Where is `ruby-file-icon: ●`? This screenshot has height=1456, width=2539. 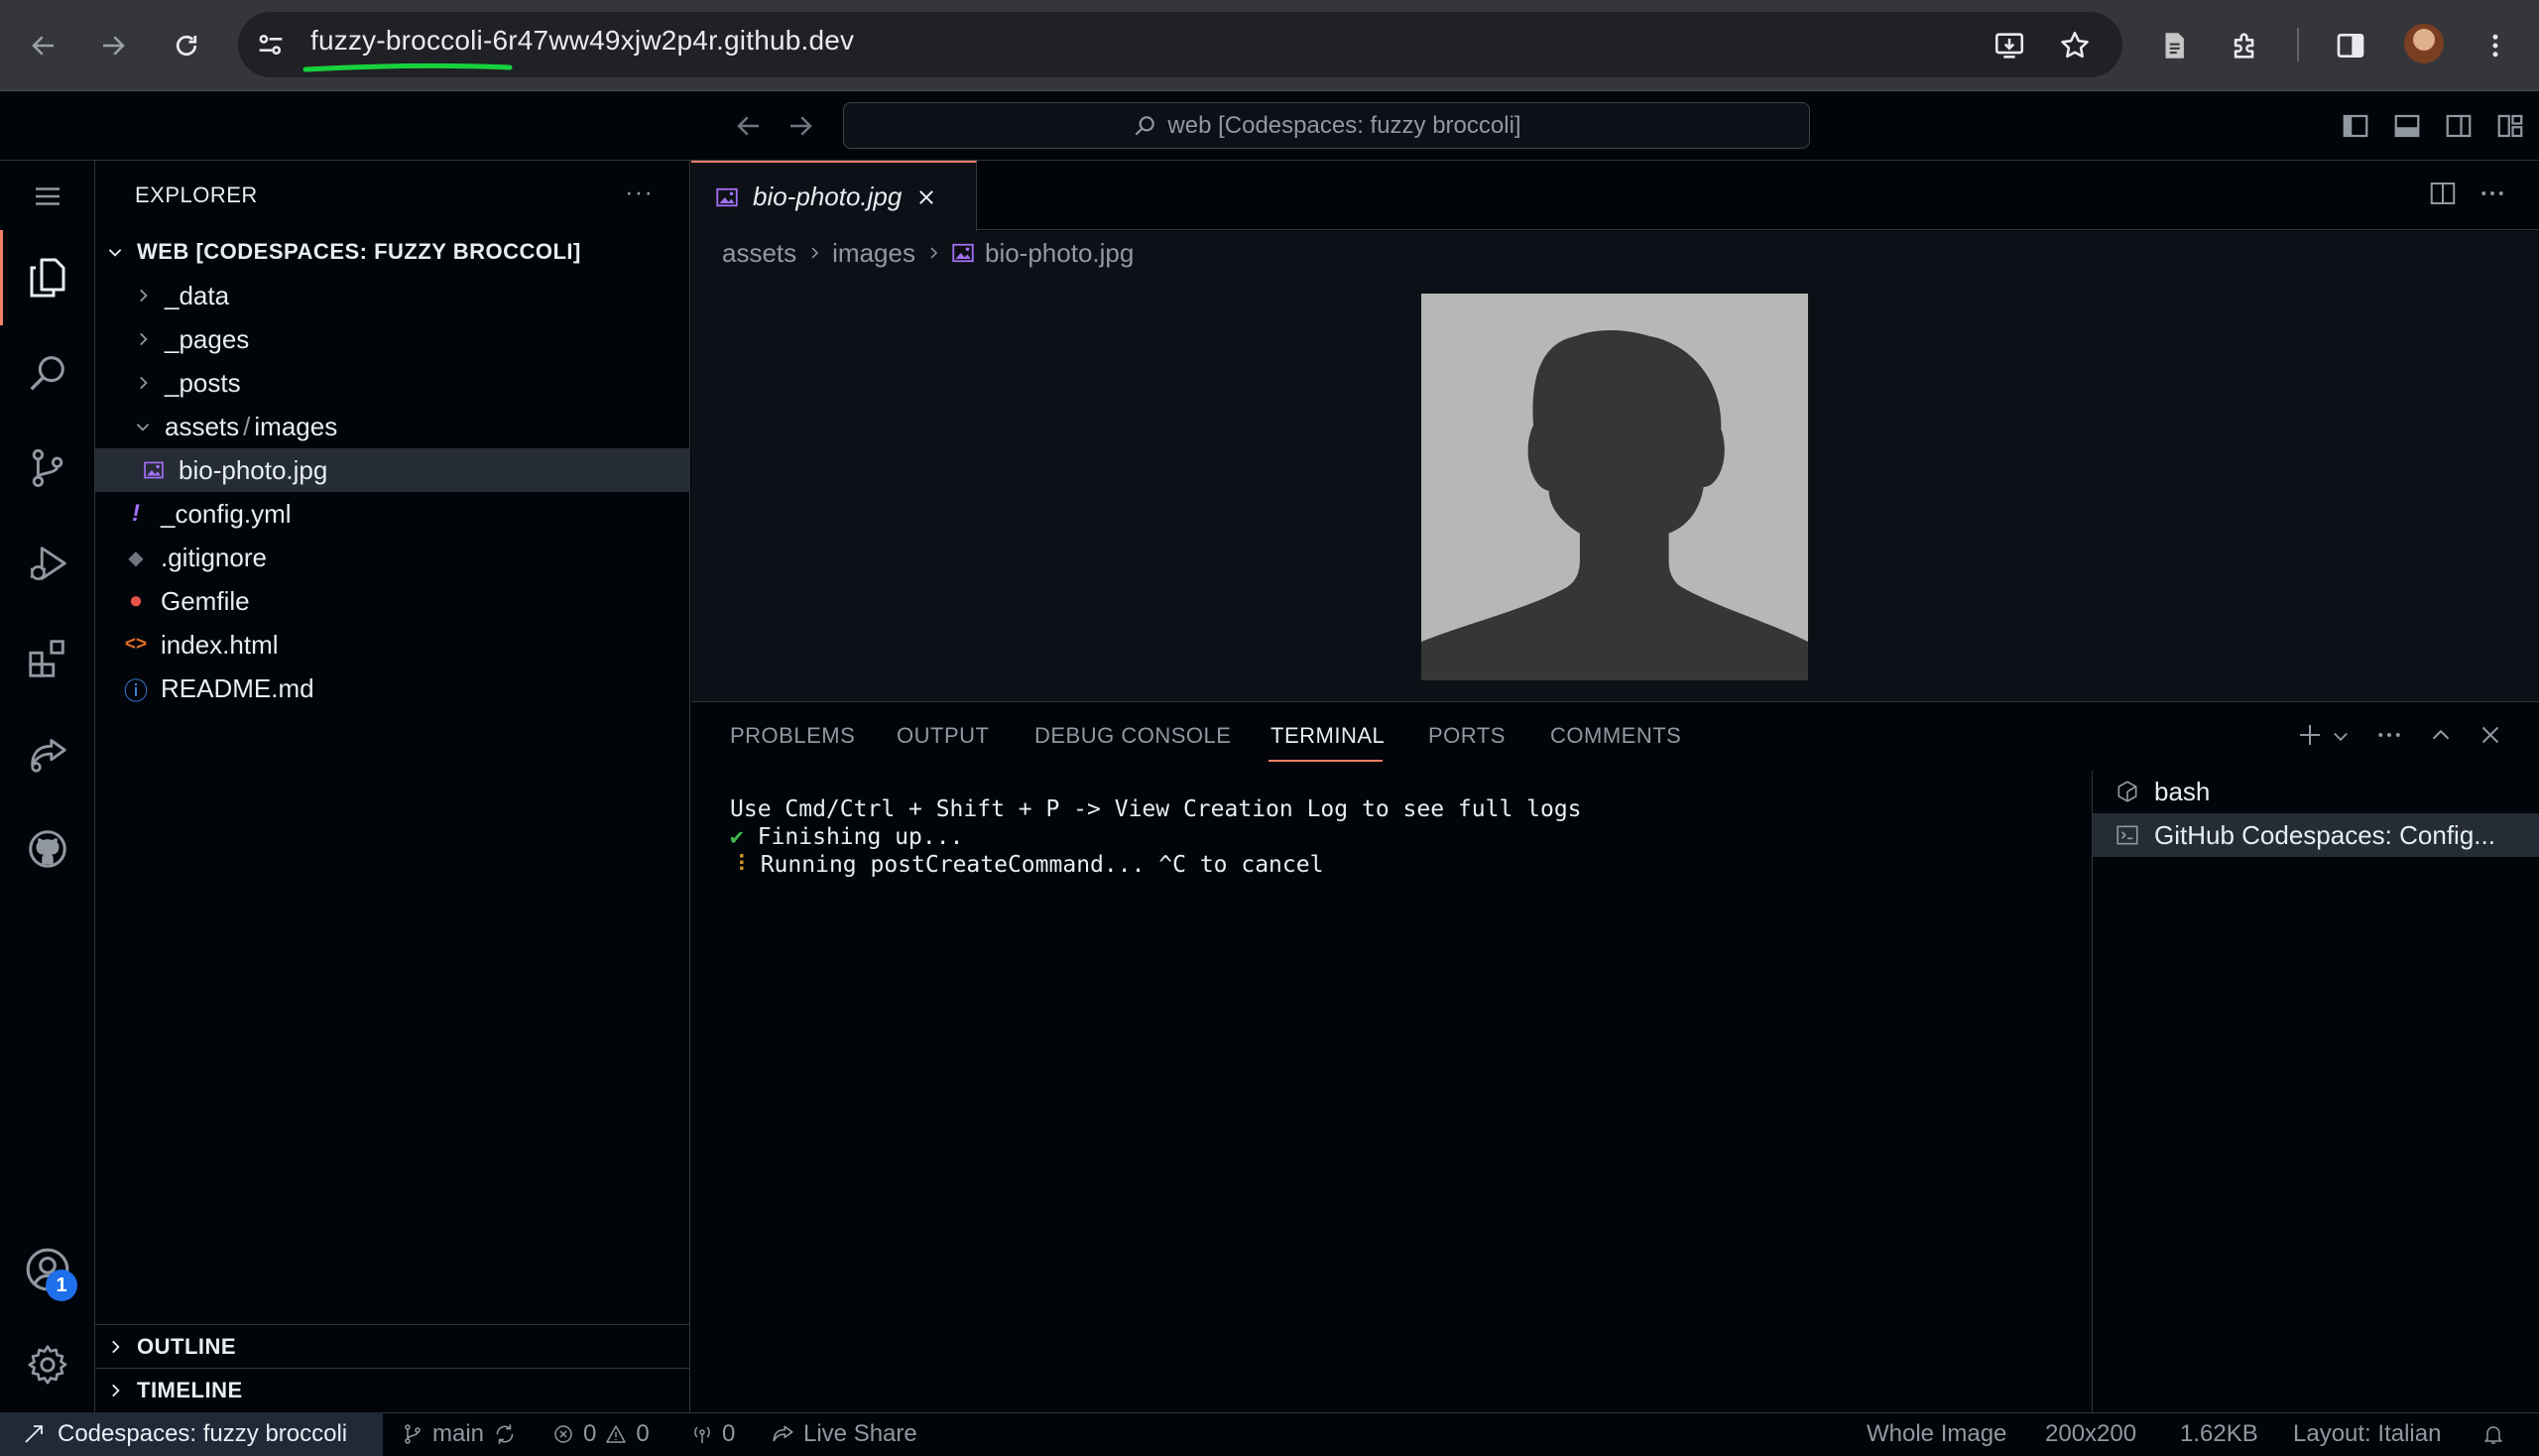
ruby-file-icon: ● is located at coordinates (136, 600).